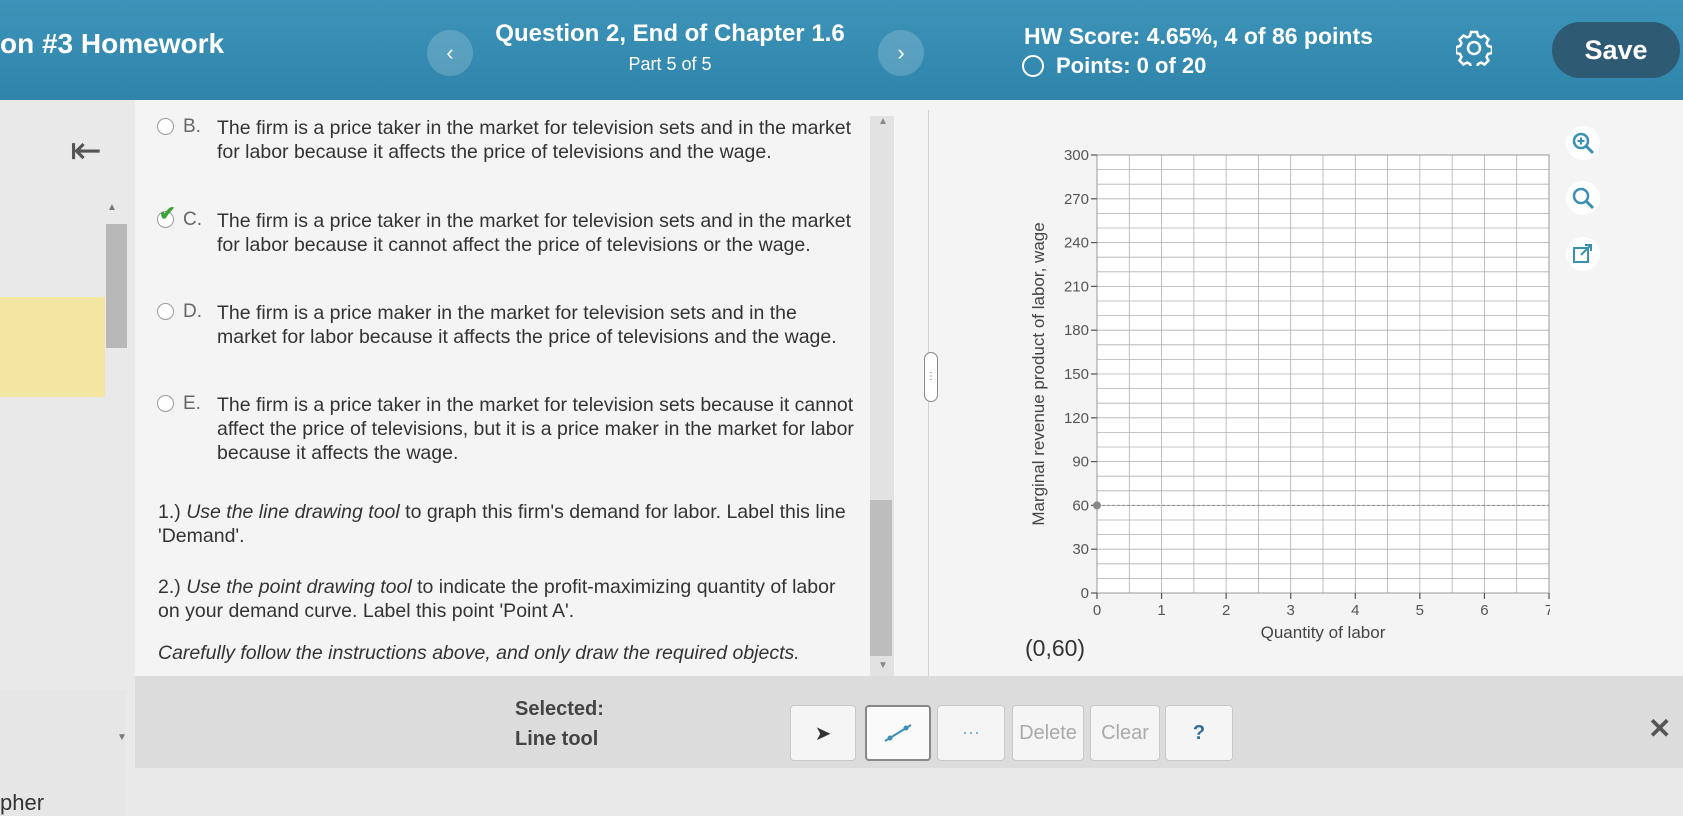  What do you see at coordinates (1085, 593) in the screenshot?
I see `y-tick-label: 0` at bounding box center [1085, 593].